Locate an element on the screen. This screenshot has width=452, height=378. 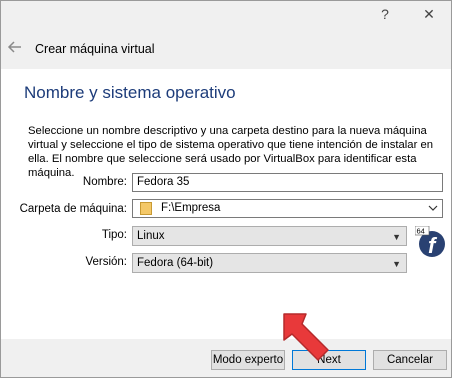
folder-icon is located at coordinates (146, 208).